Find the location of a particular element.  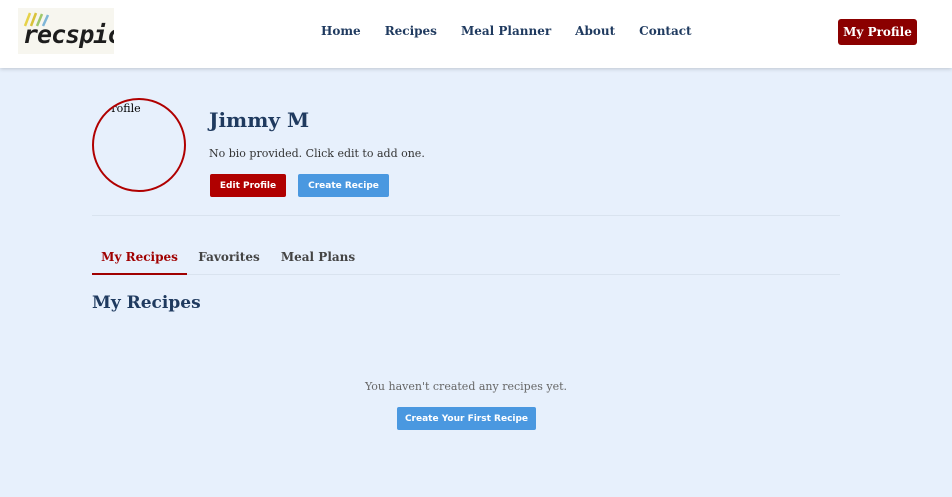

create-recipe-button: Create Recipe is located at coordinates (343, 185).